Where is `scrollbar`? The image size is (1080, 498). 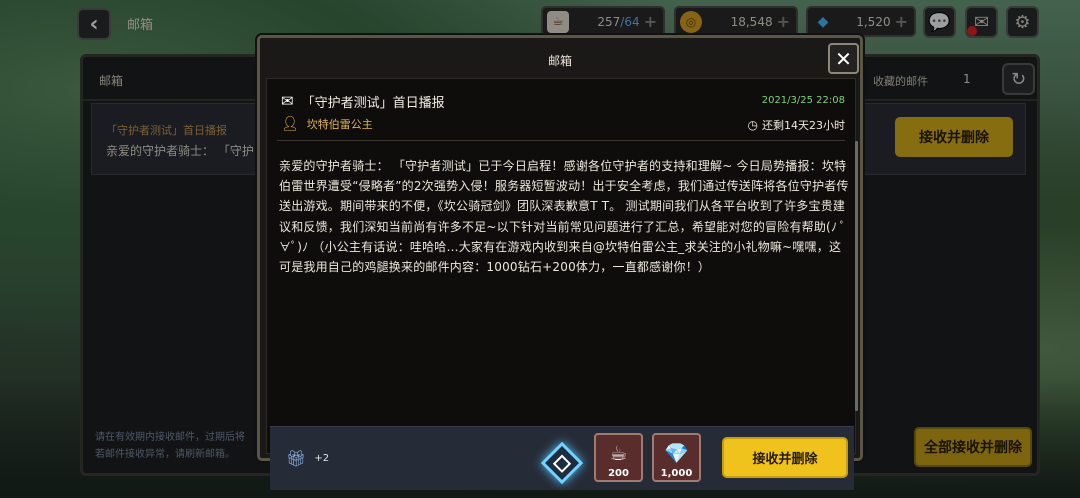
scrollbar is located at coordinates (856, 276).